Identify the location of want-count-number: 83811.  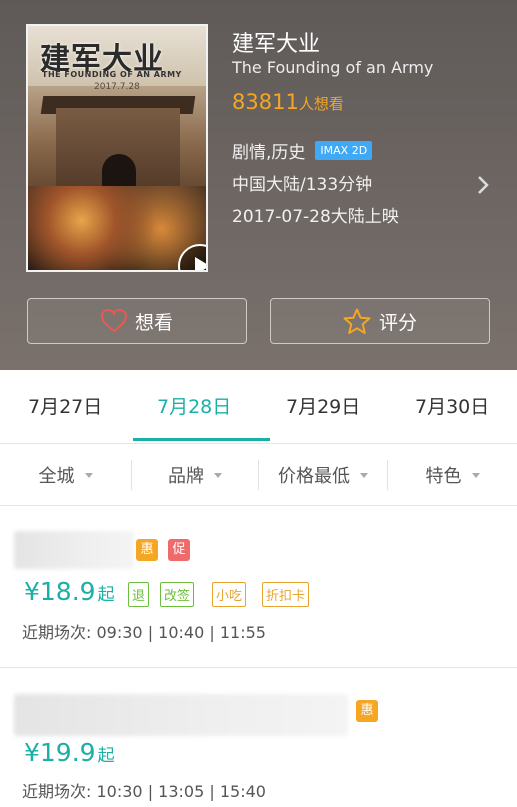
(265, 102).